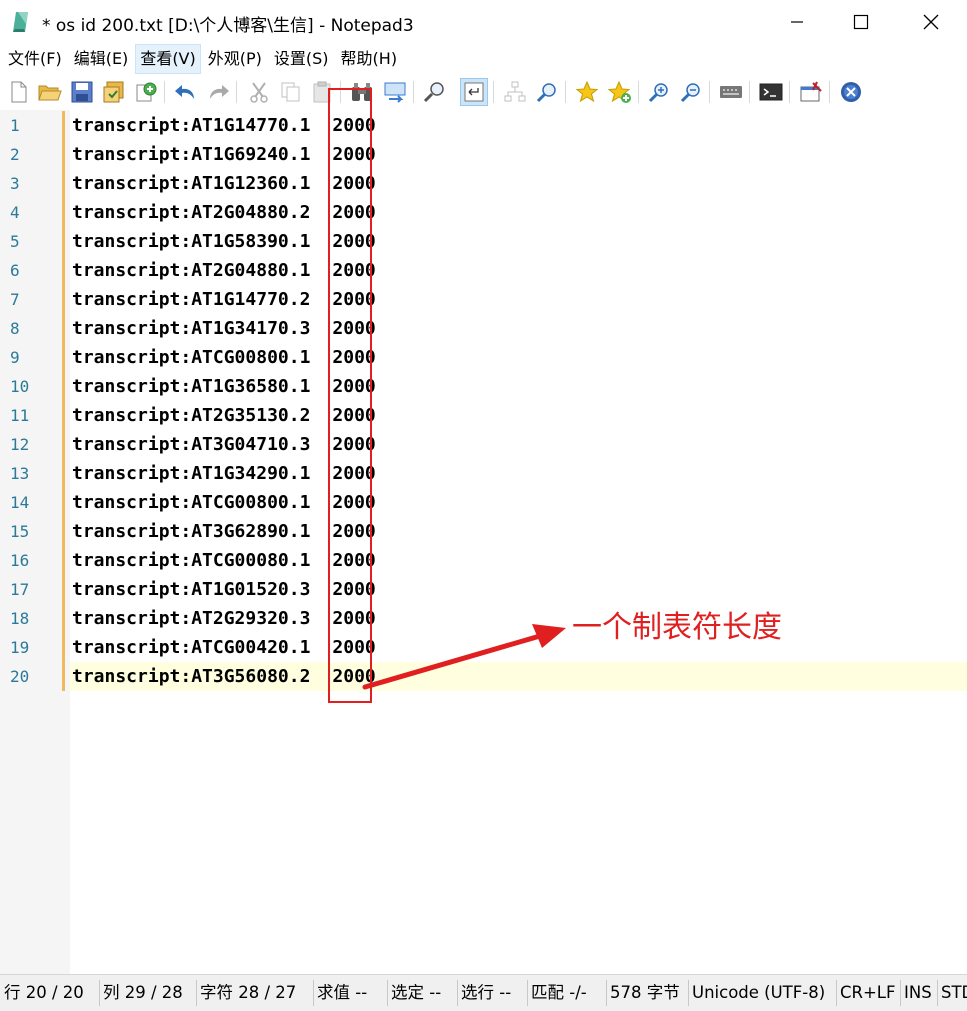 The height and width of the screenshot is (1011, 967). Describe the element at coordinates (587, 92) in the screenshot. I see `favorites-button` at that location.